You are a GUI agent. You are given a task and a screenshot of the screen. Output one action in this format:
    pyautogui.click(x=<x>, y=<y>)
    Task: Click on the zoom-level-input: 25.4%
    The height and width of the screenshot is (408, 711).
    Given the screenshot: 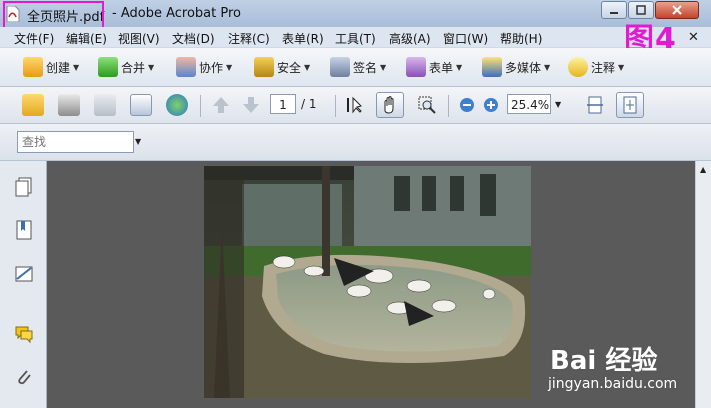 What is the action you would take?
    pyautogui.click(x=529, y=104)
    